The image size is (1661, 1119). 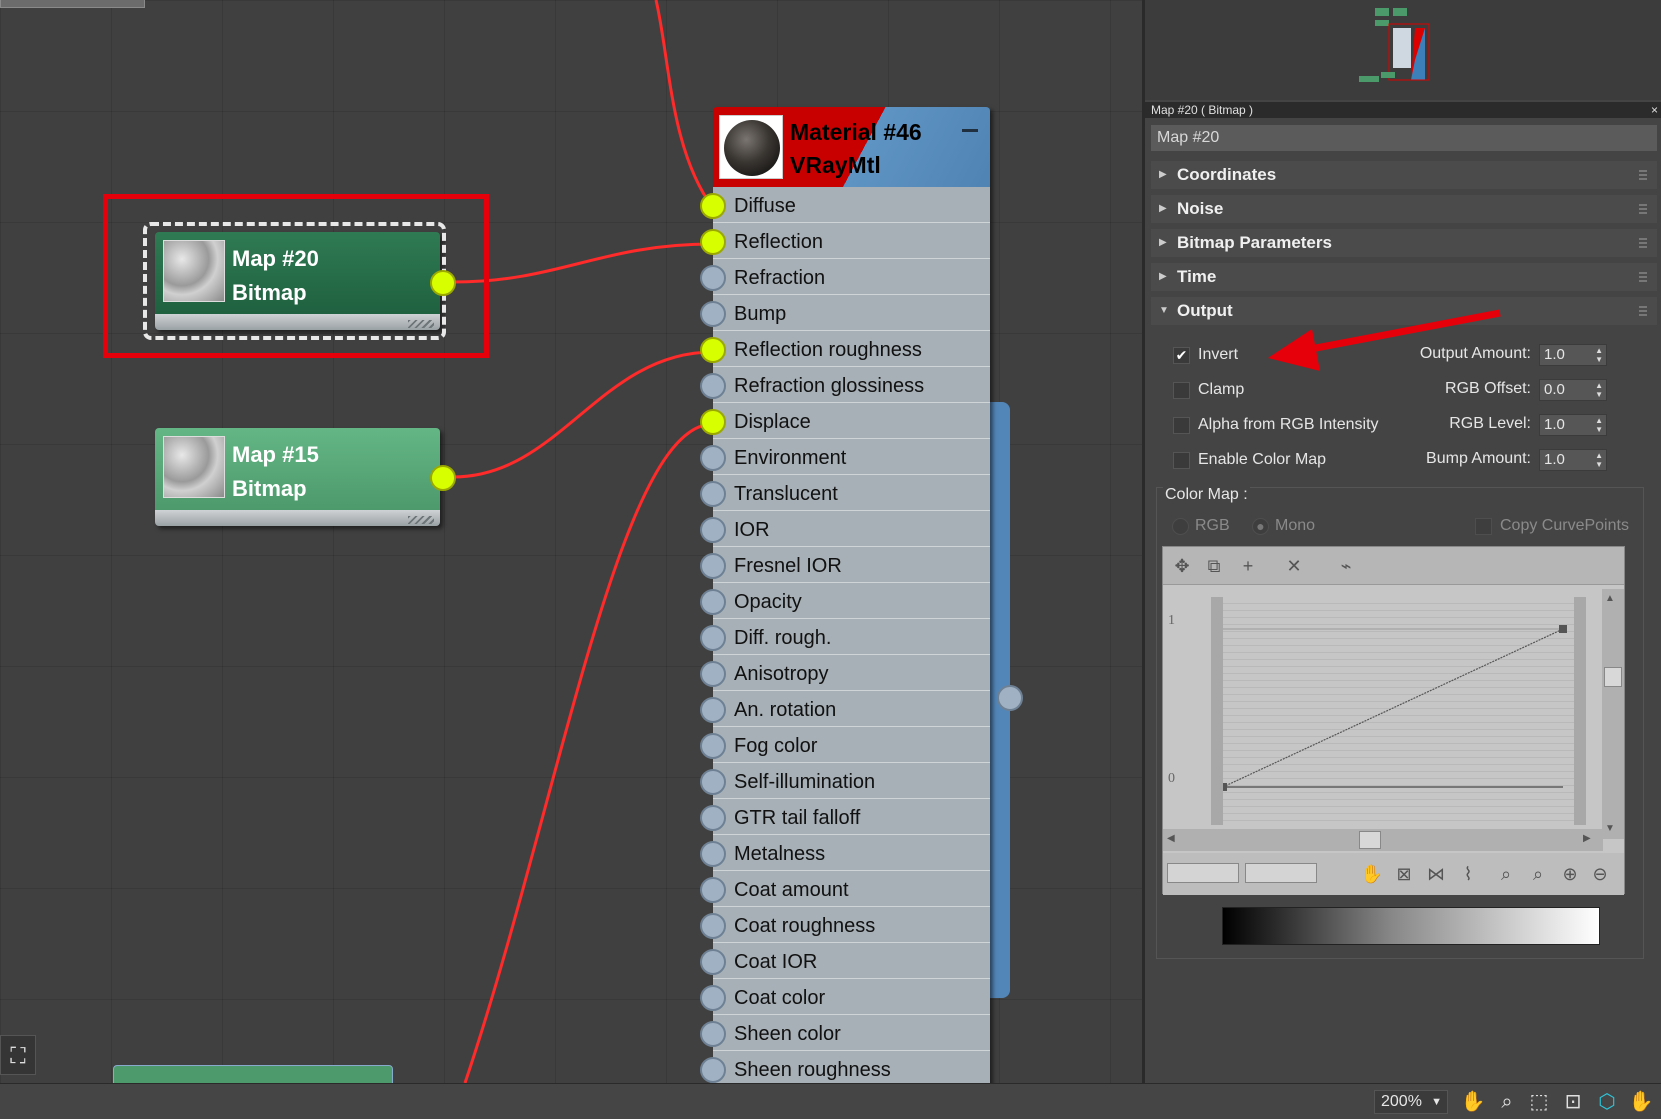 I want to click on zoom-selected-icon: ⬡, so click(x=1607, y=1102).